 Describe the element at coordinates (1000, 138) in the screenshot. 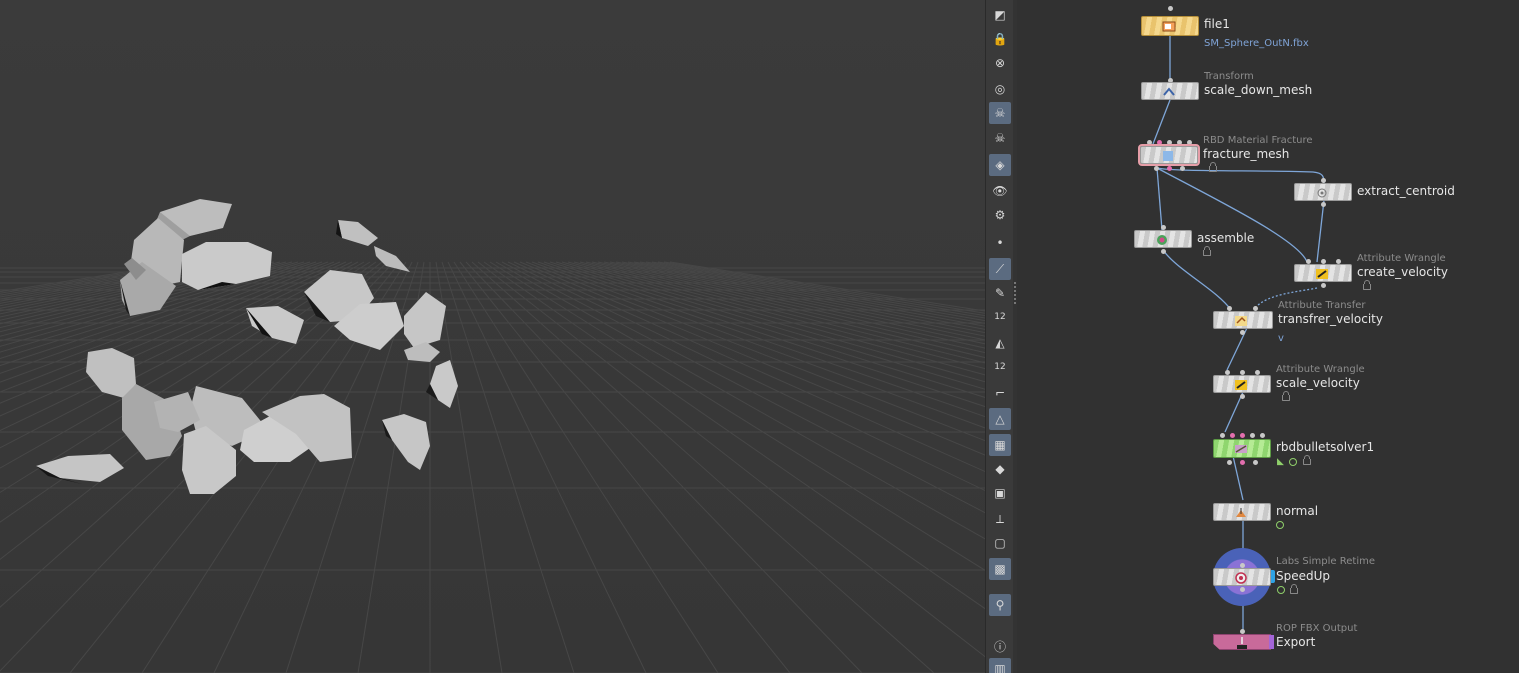

I see `skull-outline-icon: ☠` at that location.